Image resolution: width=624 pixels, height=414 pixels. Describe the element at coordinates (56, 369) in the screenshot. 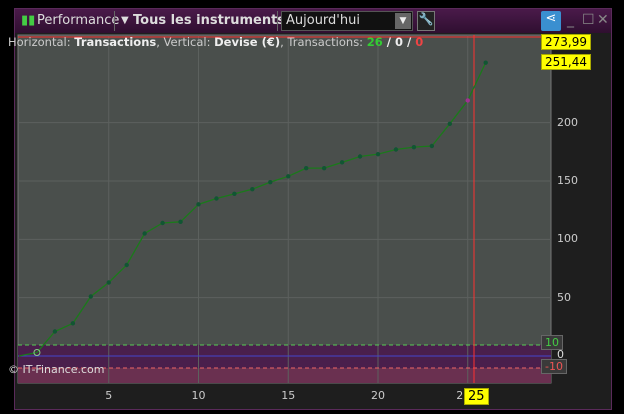

I see `copyright: © IT-Finance.com` at that location.